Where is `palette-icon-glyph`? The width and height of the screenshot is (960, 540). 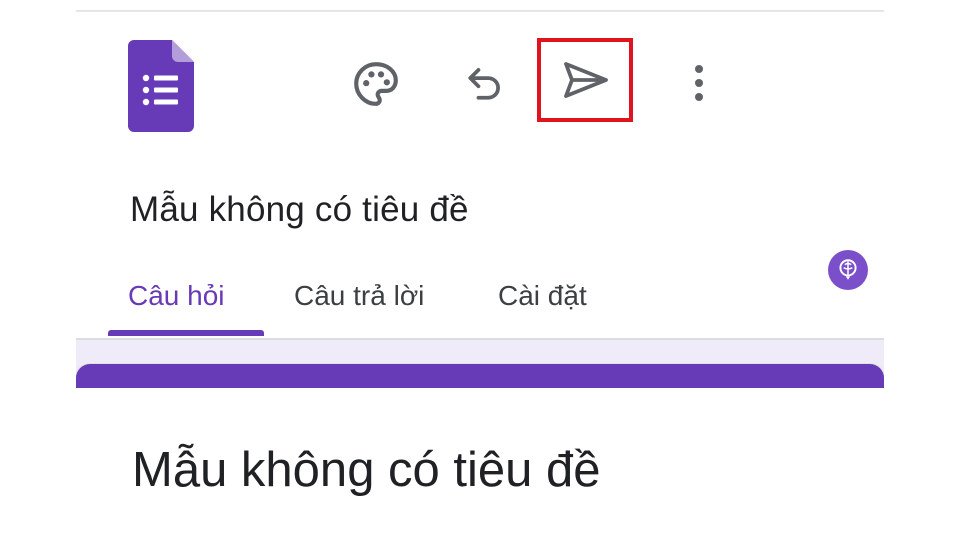 palette-icon-glyph is located at coordinates (376, 84).